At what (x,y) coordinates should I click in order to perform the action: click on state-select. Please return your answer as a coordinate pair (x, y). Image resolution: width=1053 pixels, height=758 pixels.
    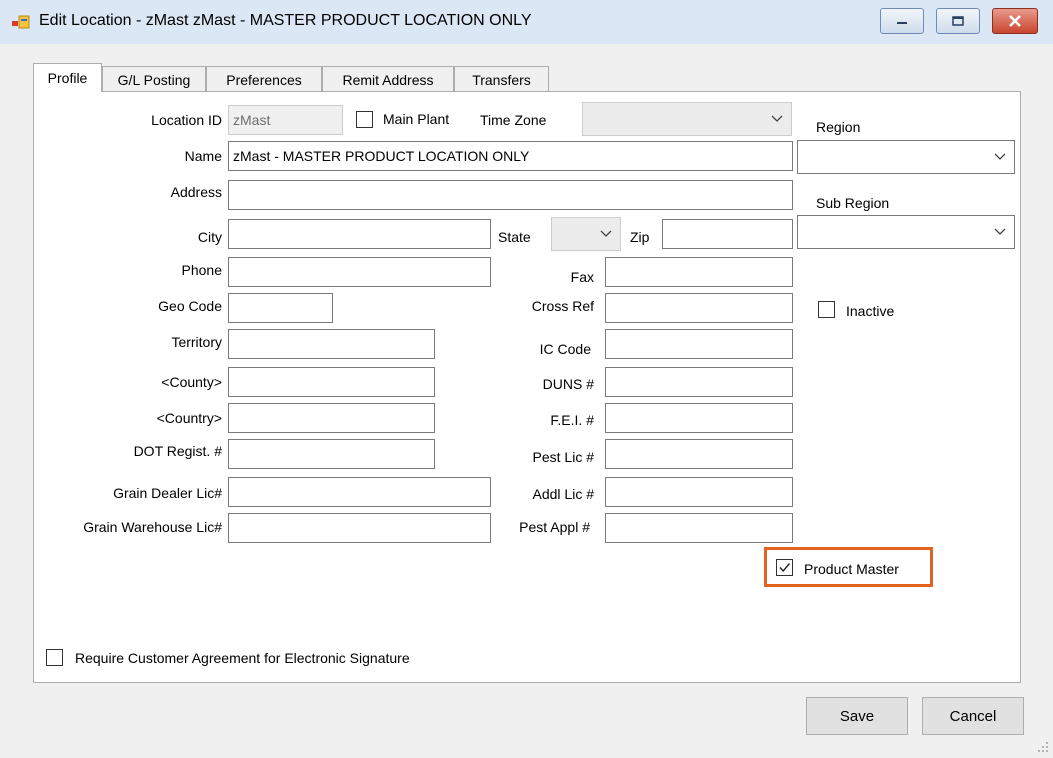
    Looking at the image, I should click on (586, 234).